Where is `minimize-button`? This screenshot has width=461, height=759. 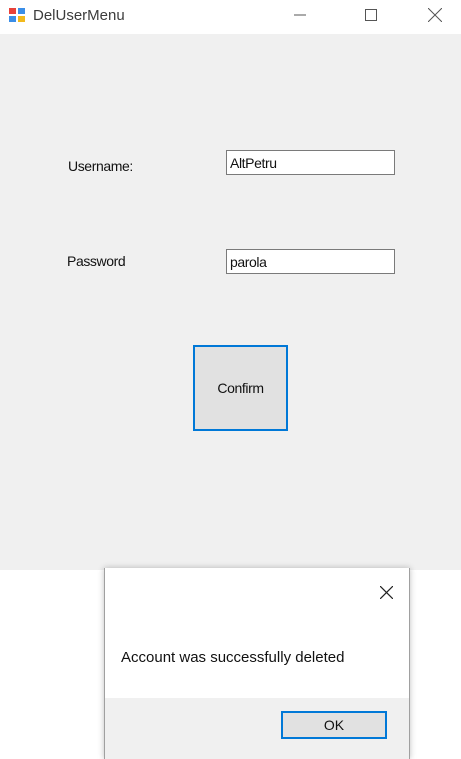
minimize-button is located at coordinates (300, 17).